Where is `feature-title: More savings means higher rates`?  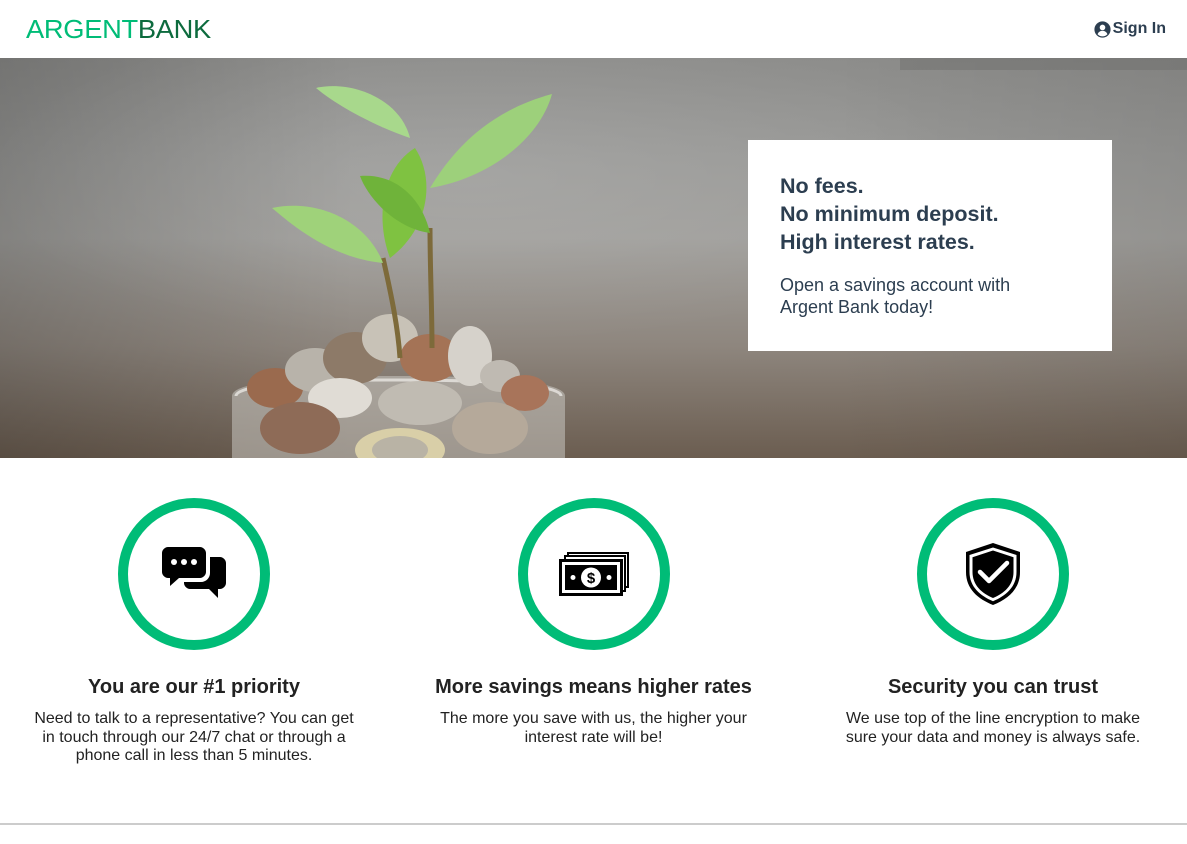 feature-title: More savings means higher rates is located at coordinates (593, 687).